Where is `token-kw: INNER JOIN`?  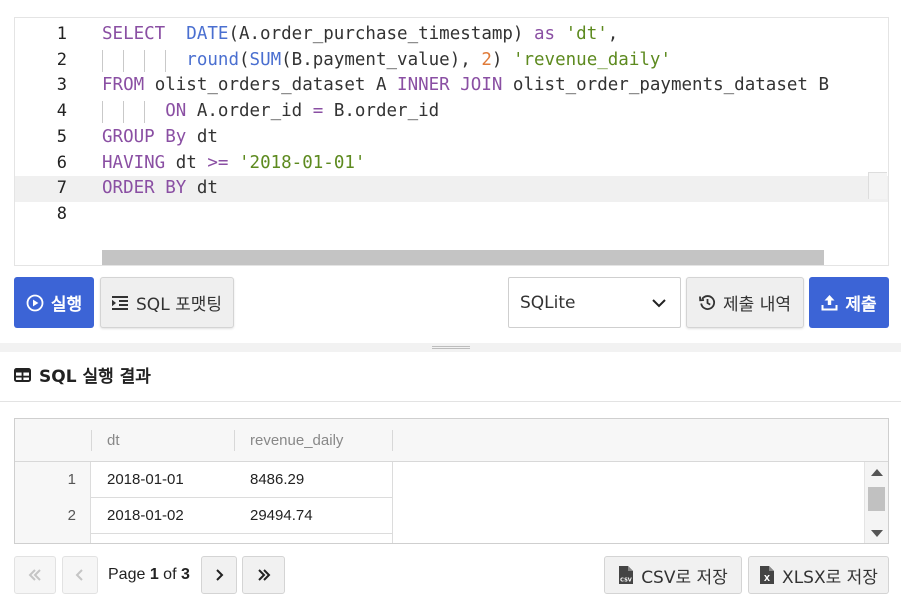
token-kw: INNER JOIN is located at coordinates (450, 85).